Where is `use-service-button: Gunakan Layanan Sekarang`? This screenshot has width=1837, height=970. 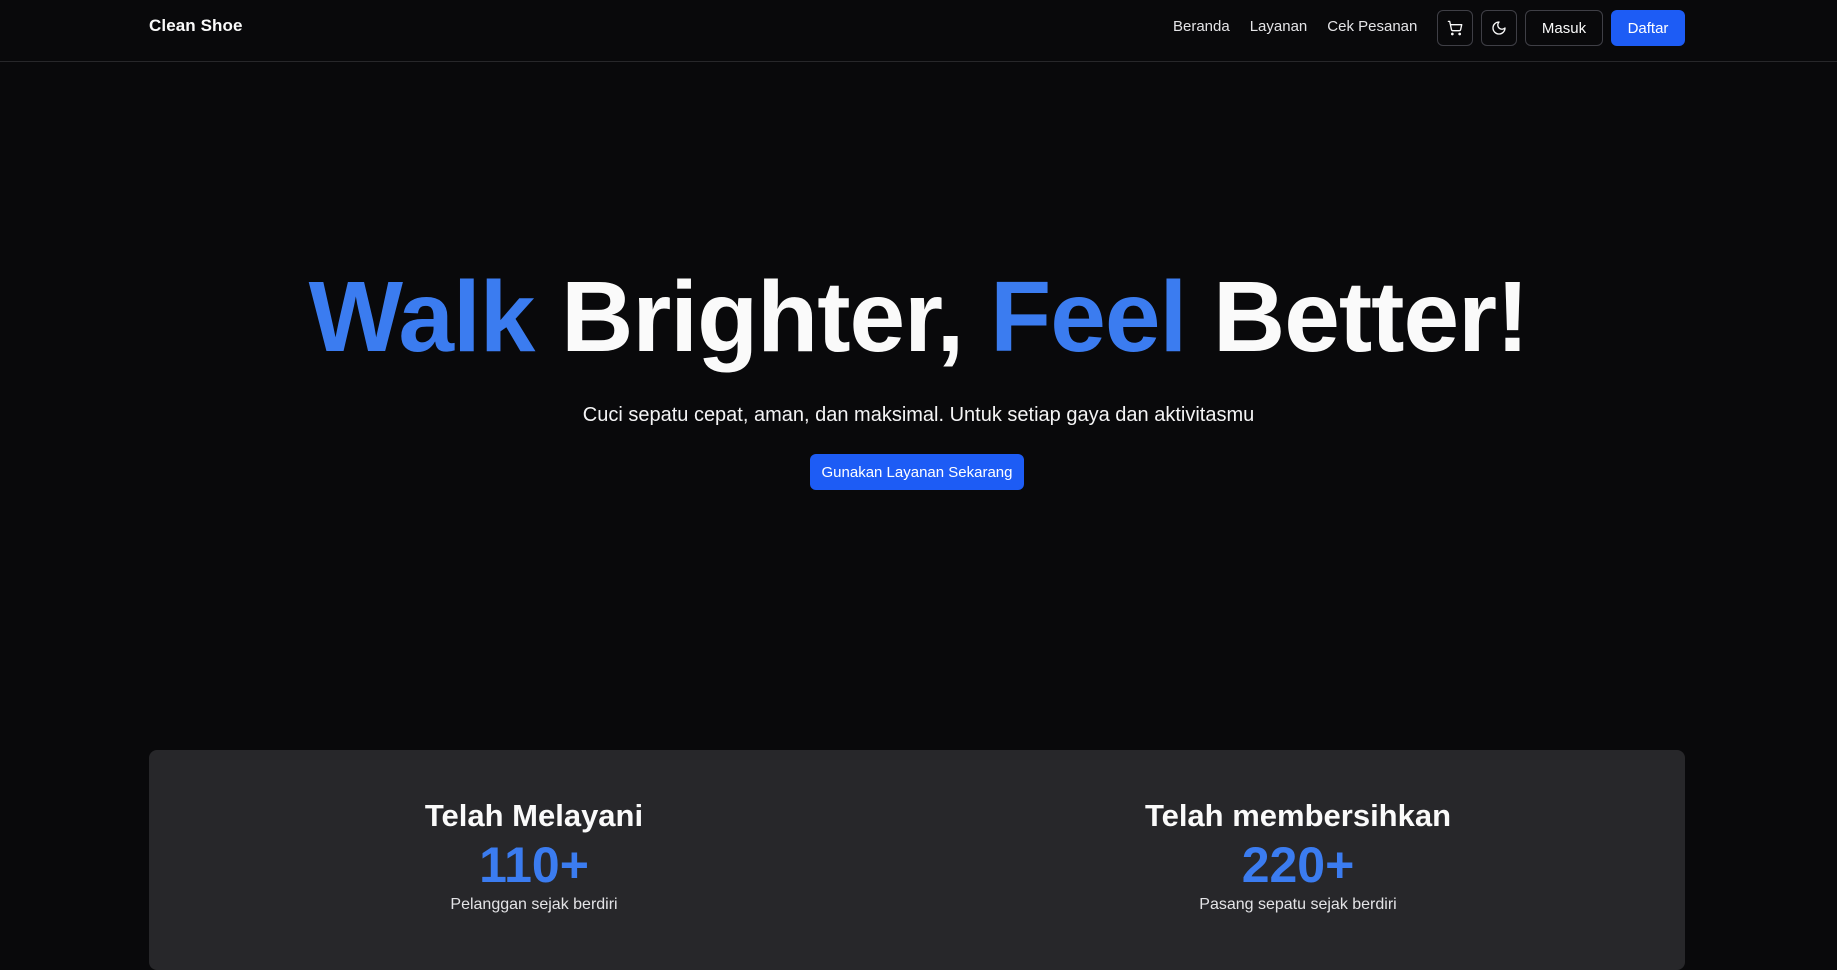
use-service-button: Gunakan Layanan Sekarang is located at coordinates (917, 472).